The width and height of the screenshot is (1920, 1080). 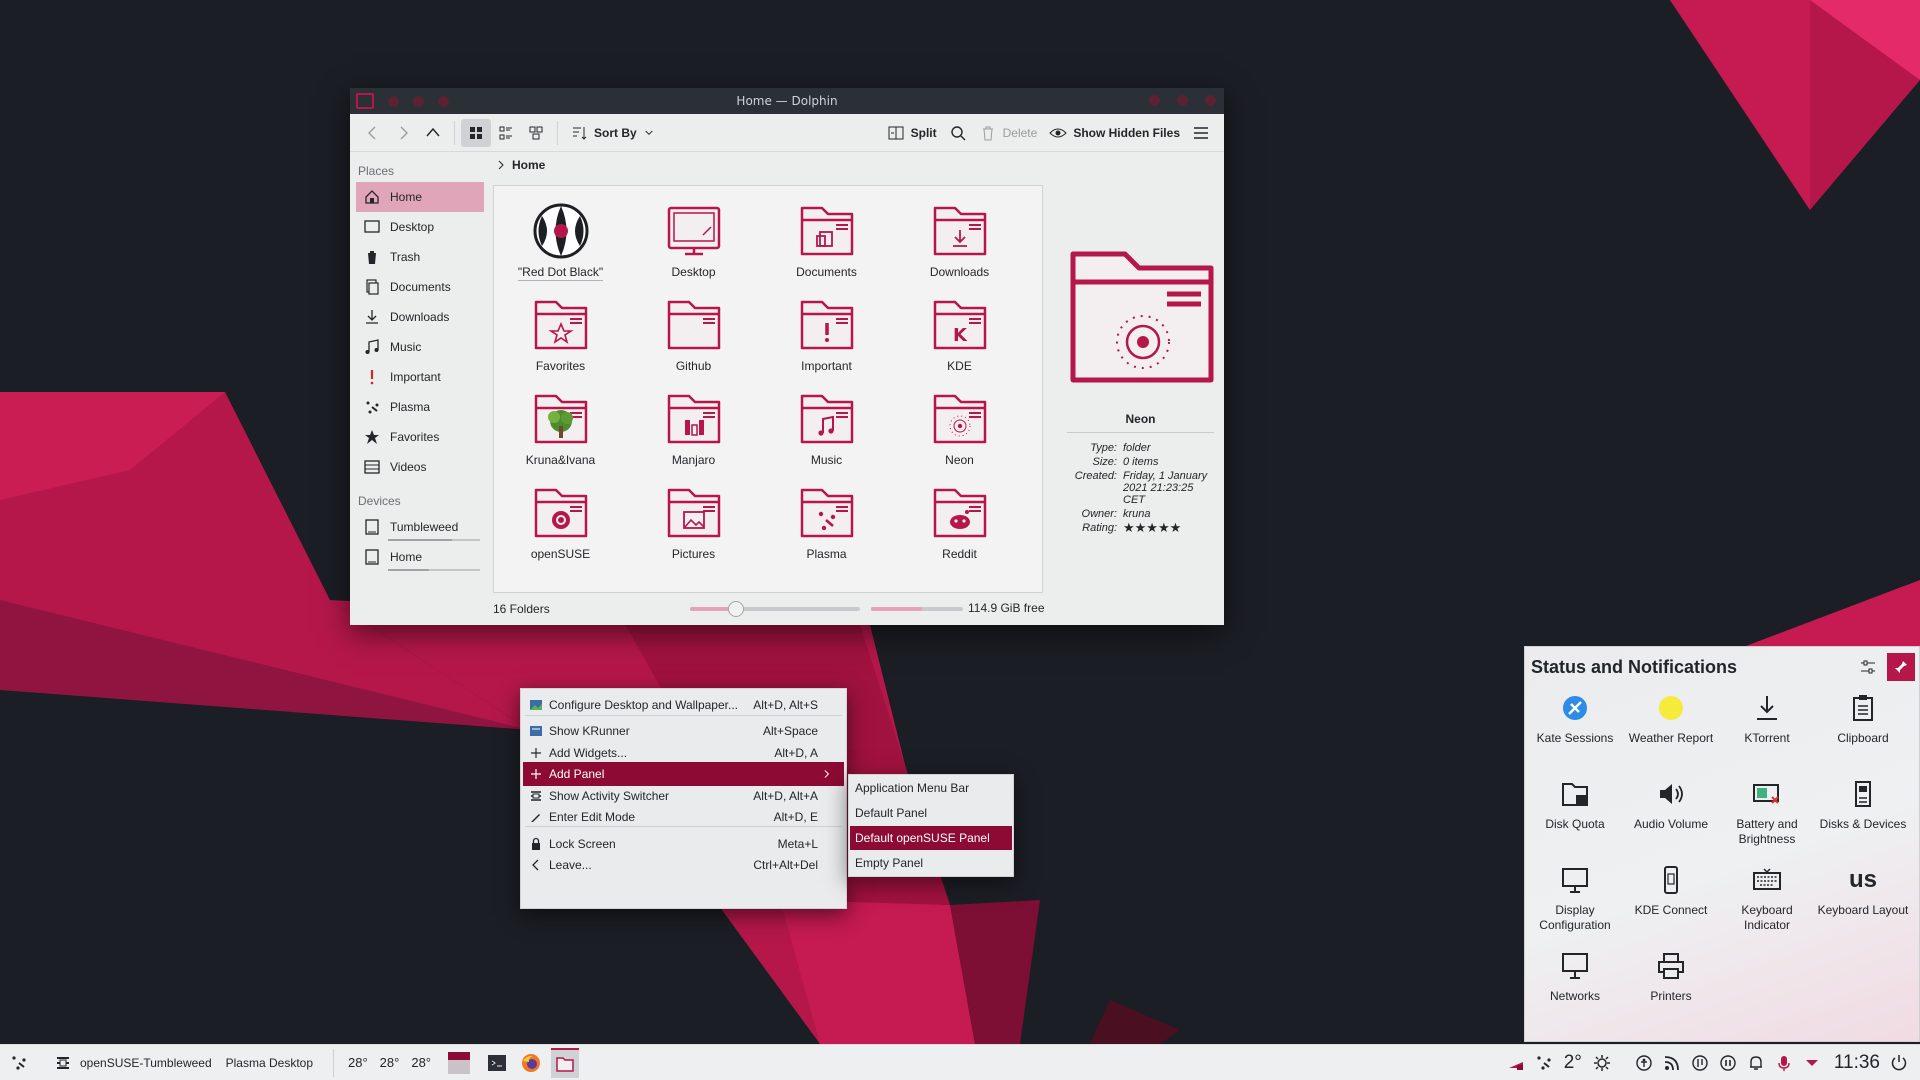 What do you see at coordinates (531, 1063) in the screenshot?
I see `task-firefox` at bounding box center [531, 1063].